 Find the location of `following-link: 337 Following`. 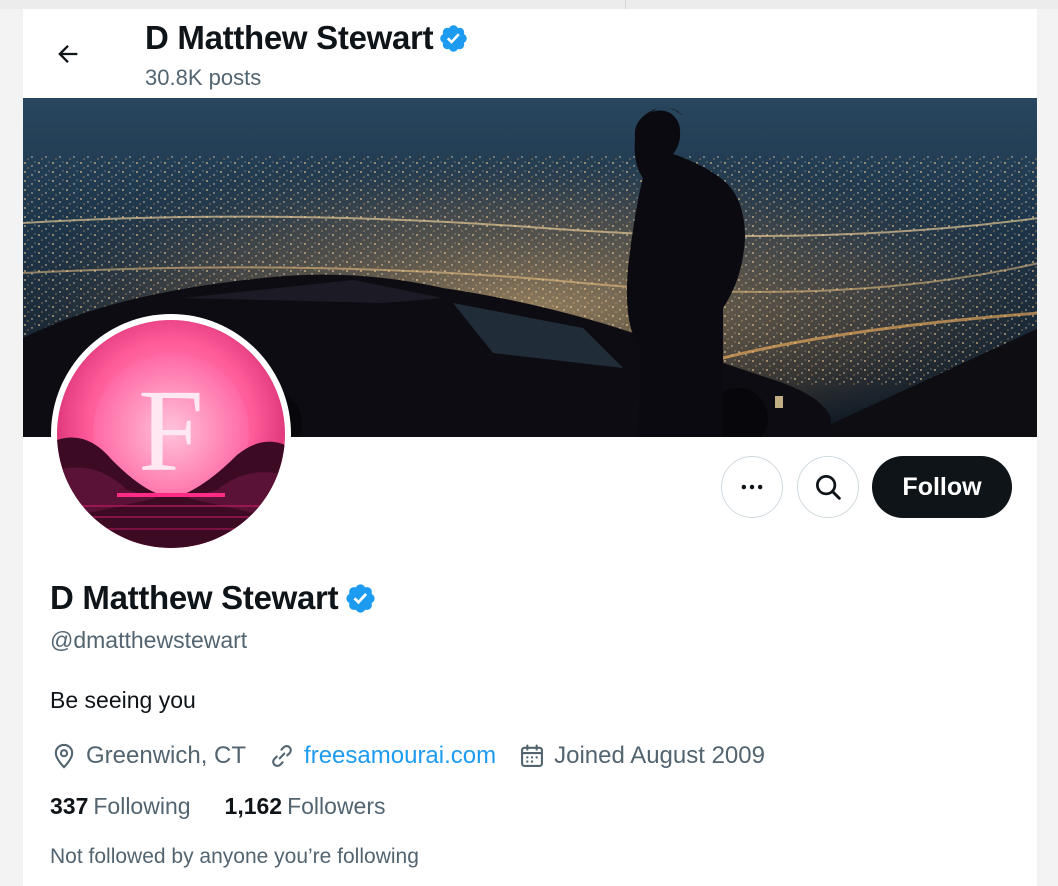

following-link: 337 Following is located at coordinates (120, 806).